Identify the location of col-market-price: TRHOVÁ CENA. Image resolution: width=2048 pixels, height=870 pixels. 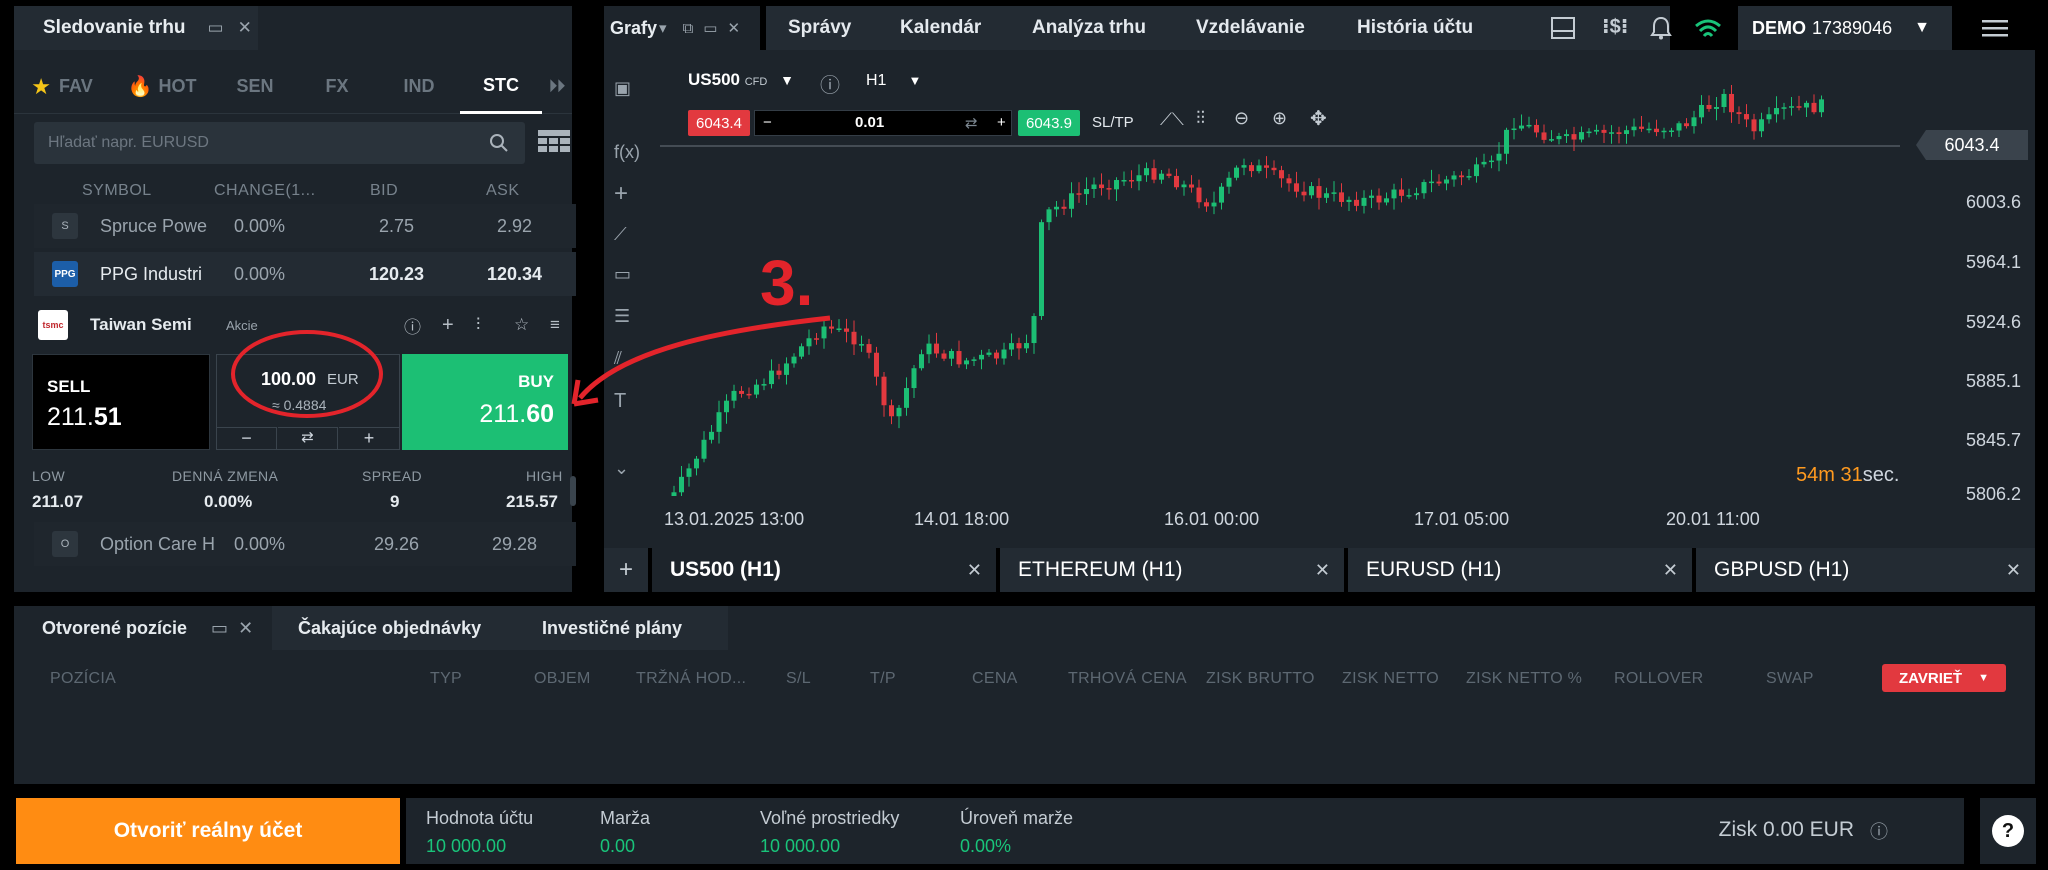
(1127, 679).